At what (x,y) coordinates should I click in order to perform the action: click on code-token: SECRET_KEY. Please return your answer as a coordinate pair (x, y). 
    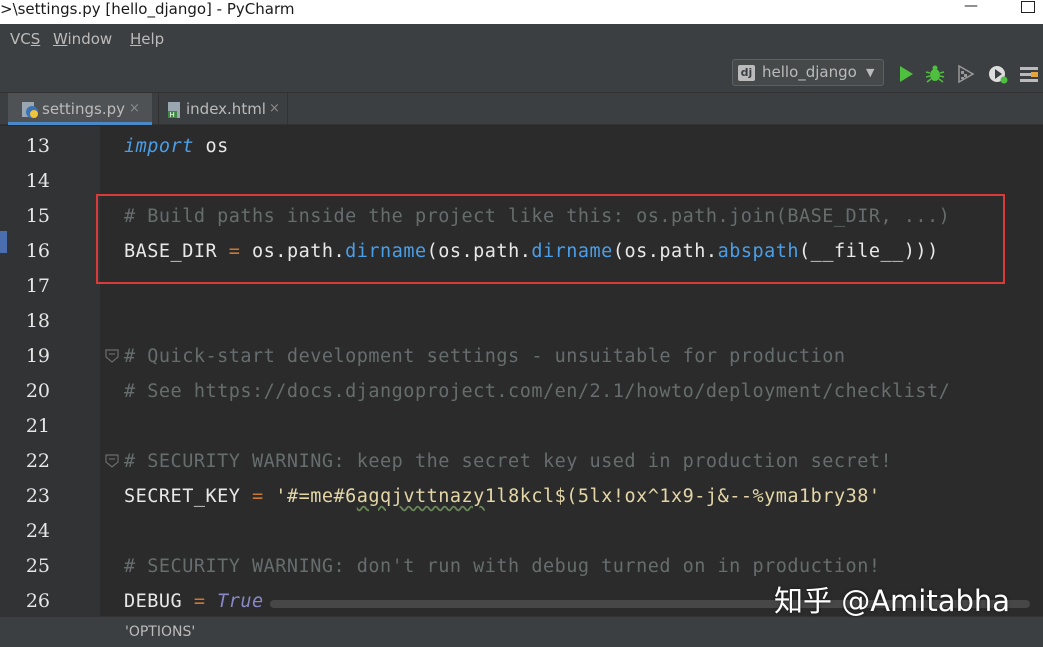
    Looking at the image, I should click on (188, 496).